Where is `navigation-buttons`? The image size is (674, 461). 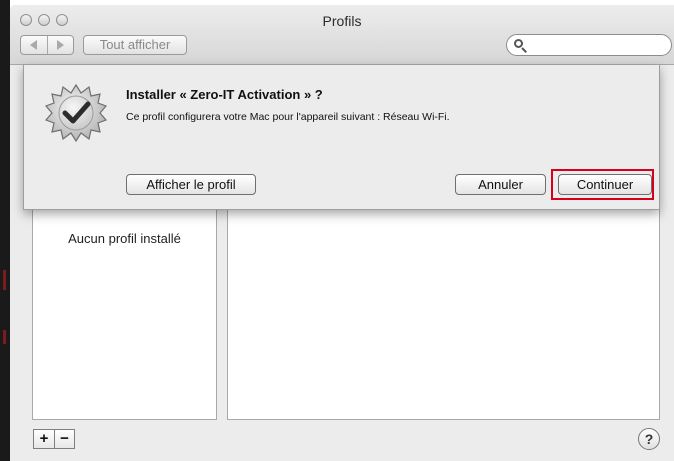
navigation-buttons is located at coordinates (47, 45).